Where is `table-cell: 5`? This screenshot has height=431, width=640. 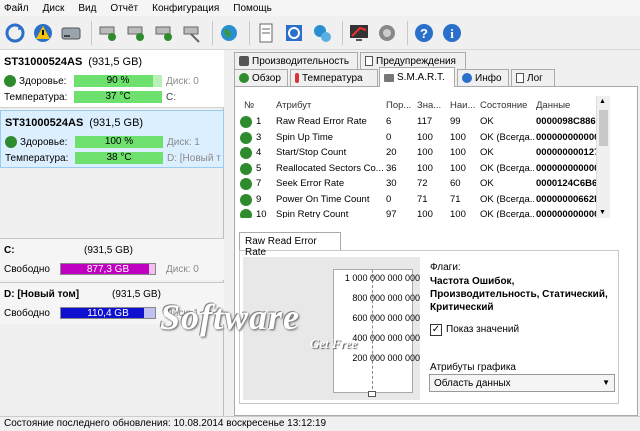
table-cell: 5 is located at coordinates (259, 168).